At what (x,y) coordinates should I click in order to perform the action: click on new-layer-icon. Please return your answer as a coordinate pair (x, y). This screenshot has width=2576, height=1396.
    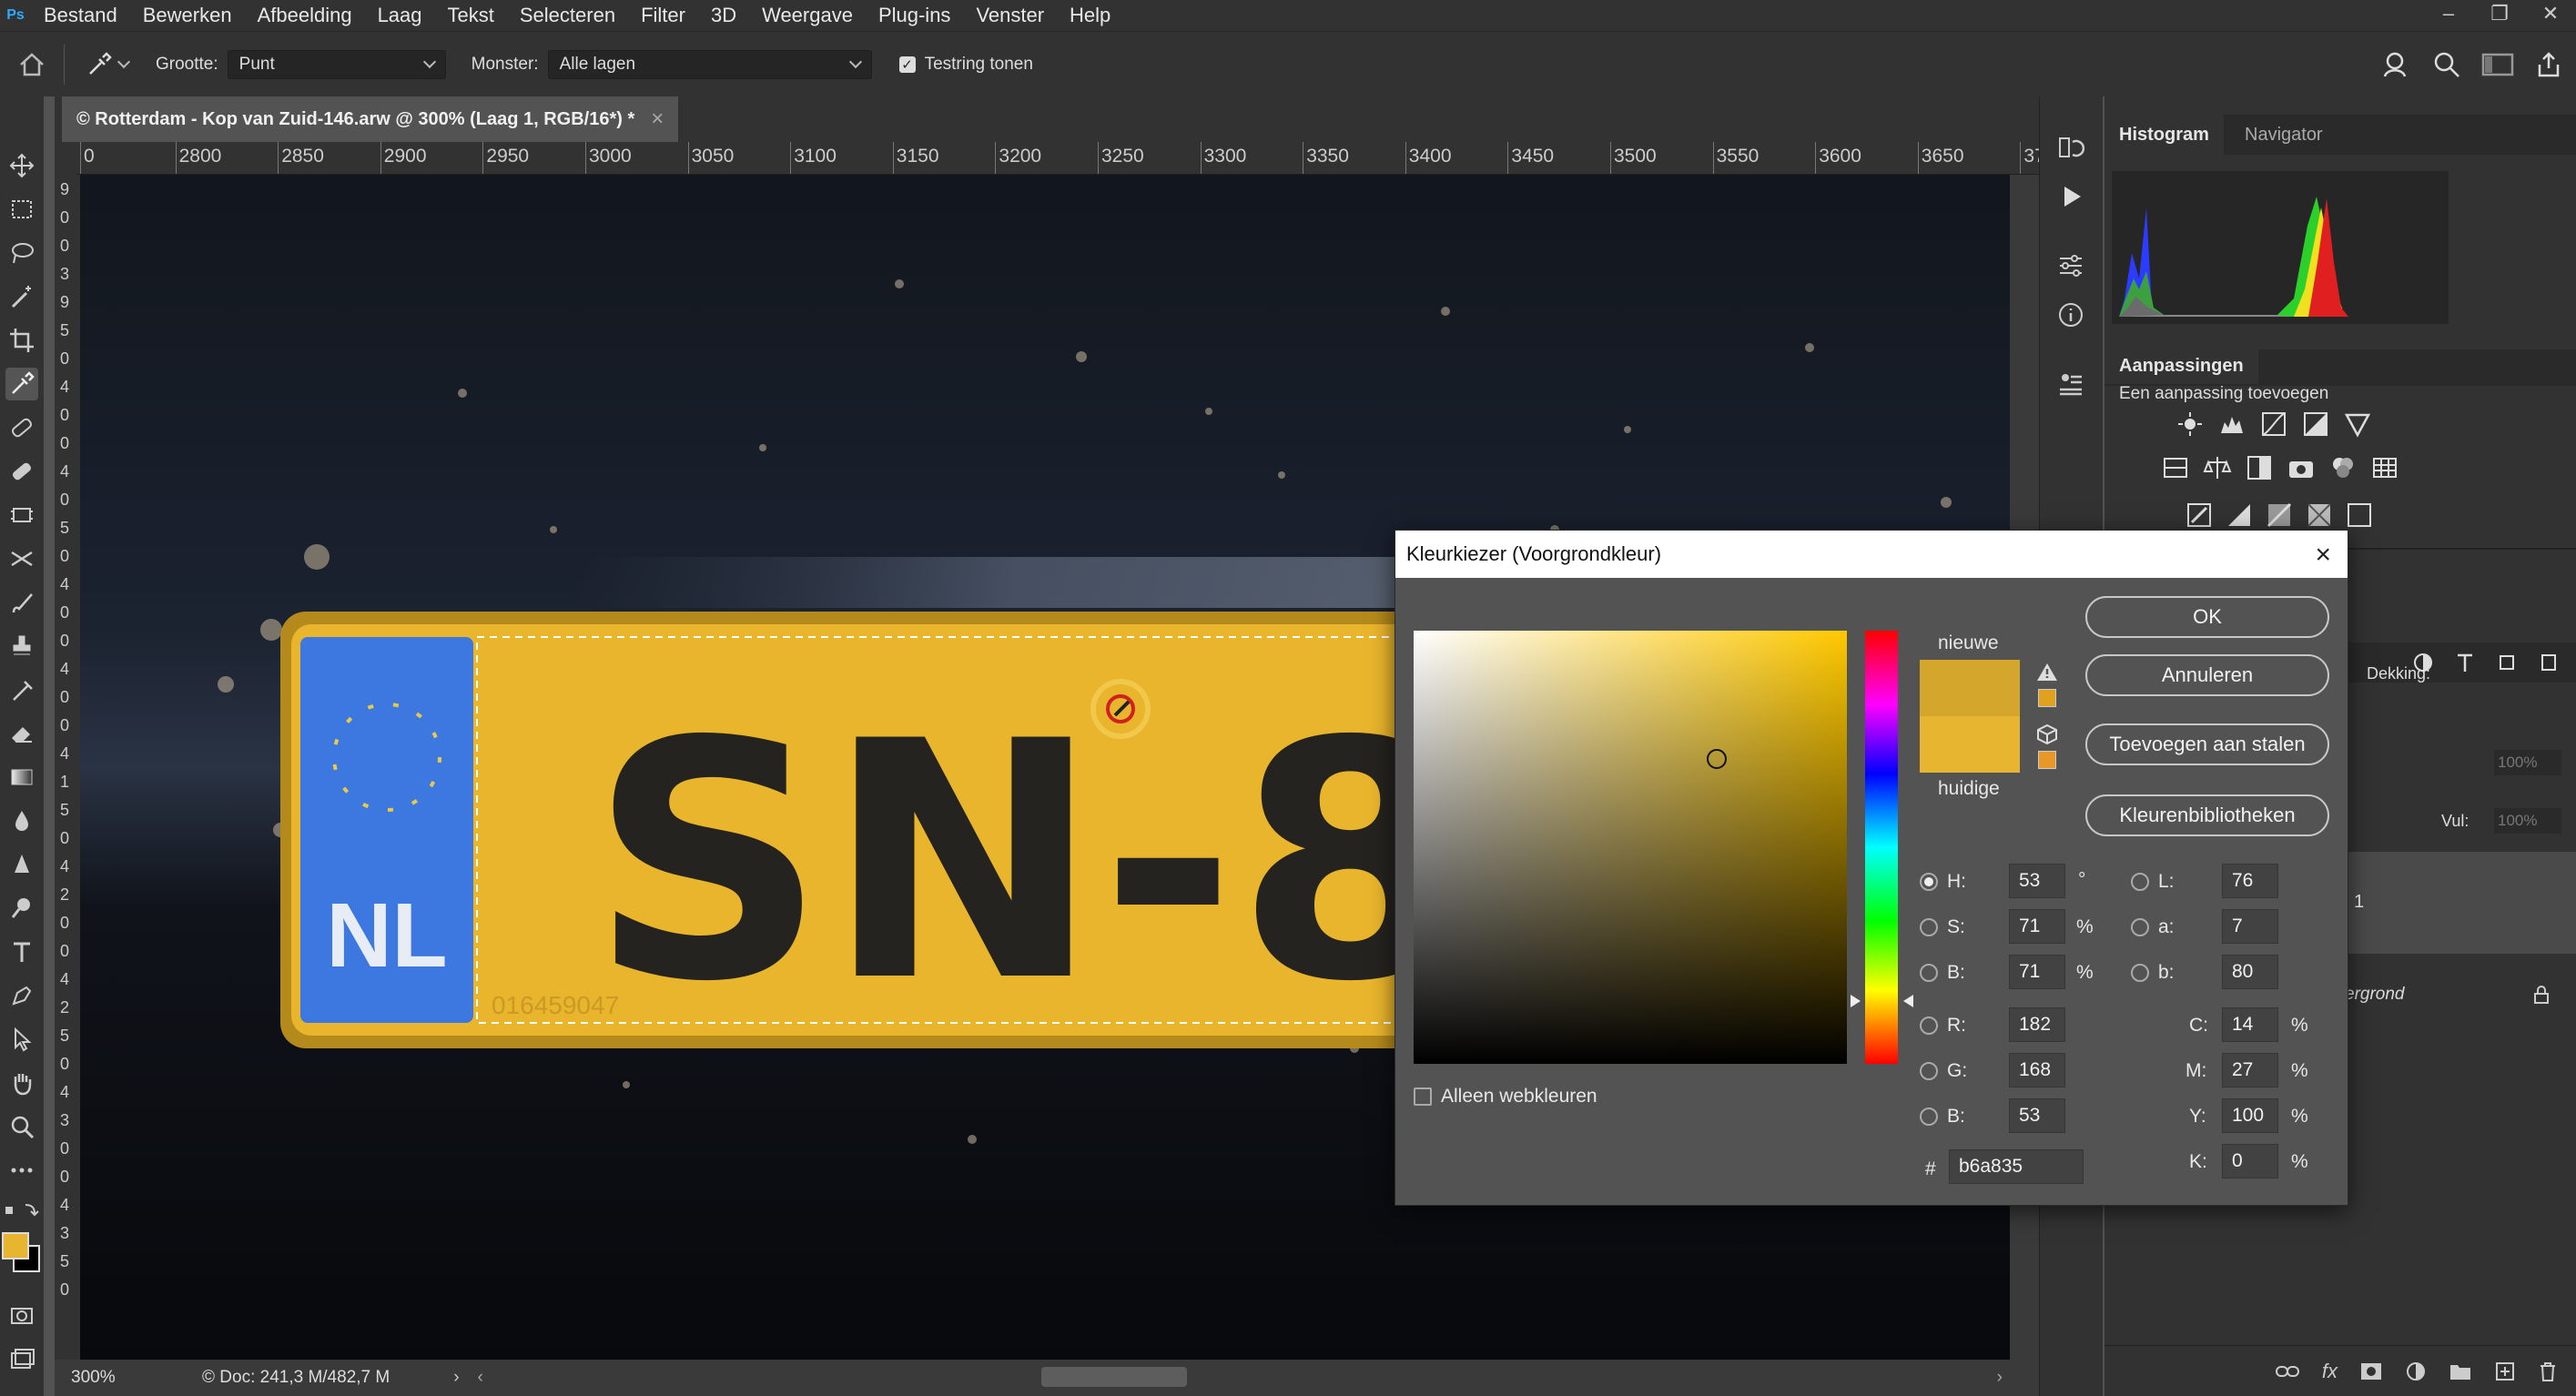
    Looking at the image, I should click on (2505, 1371).